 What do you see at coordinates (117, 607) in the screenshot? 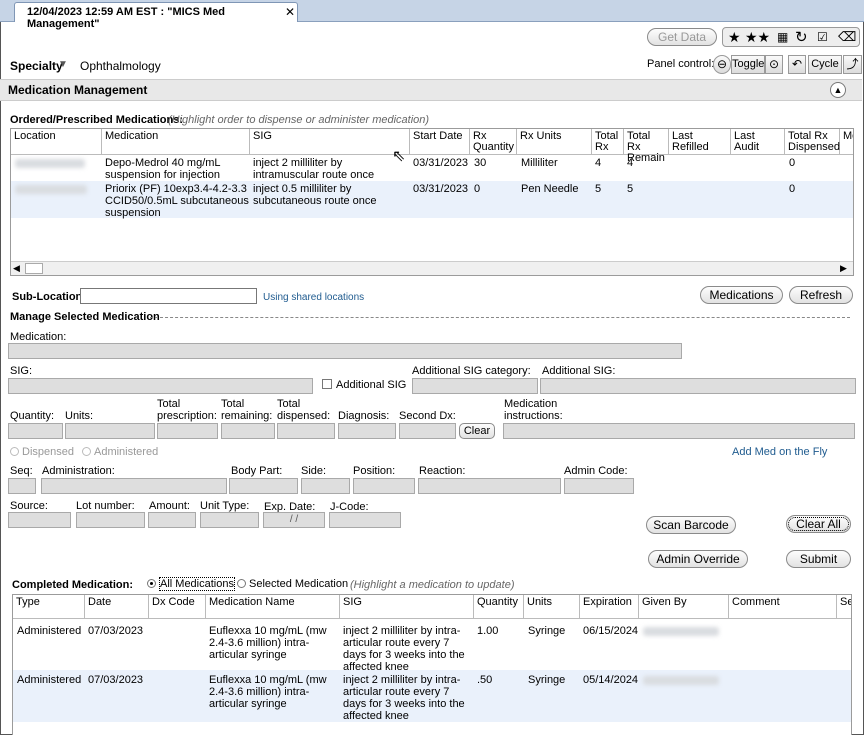
I see `col-date: Date` at bounding box center [117, 607].